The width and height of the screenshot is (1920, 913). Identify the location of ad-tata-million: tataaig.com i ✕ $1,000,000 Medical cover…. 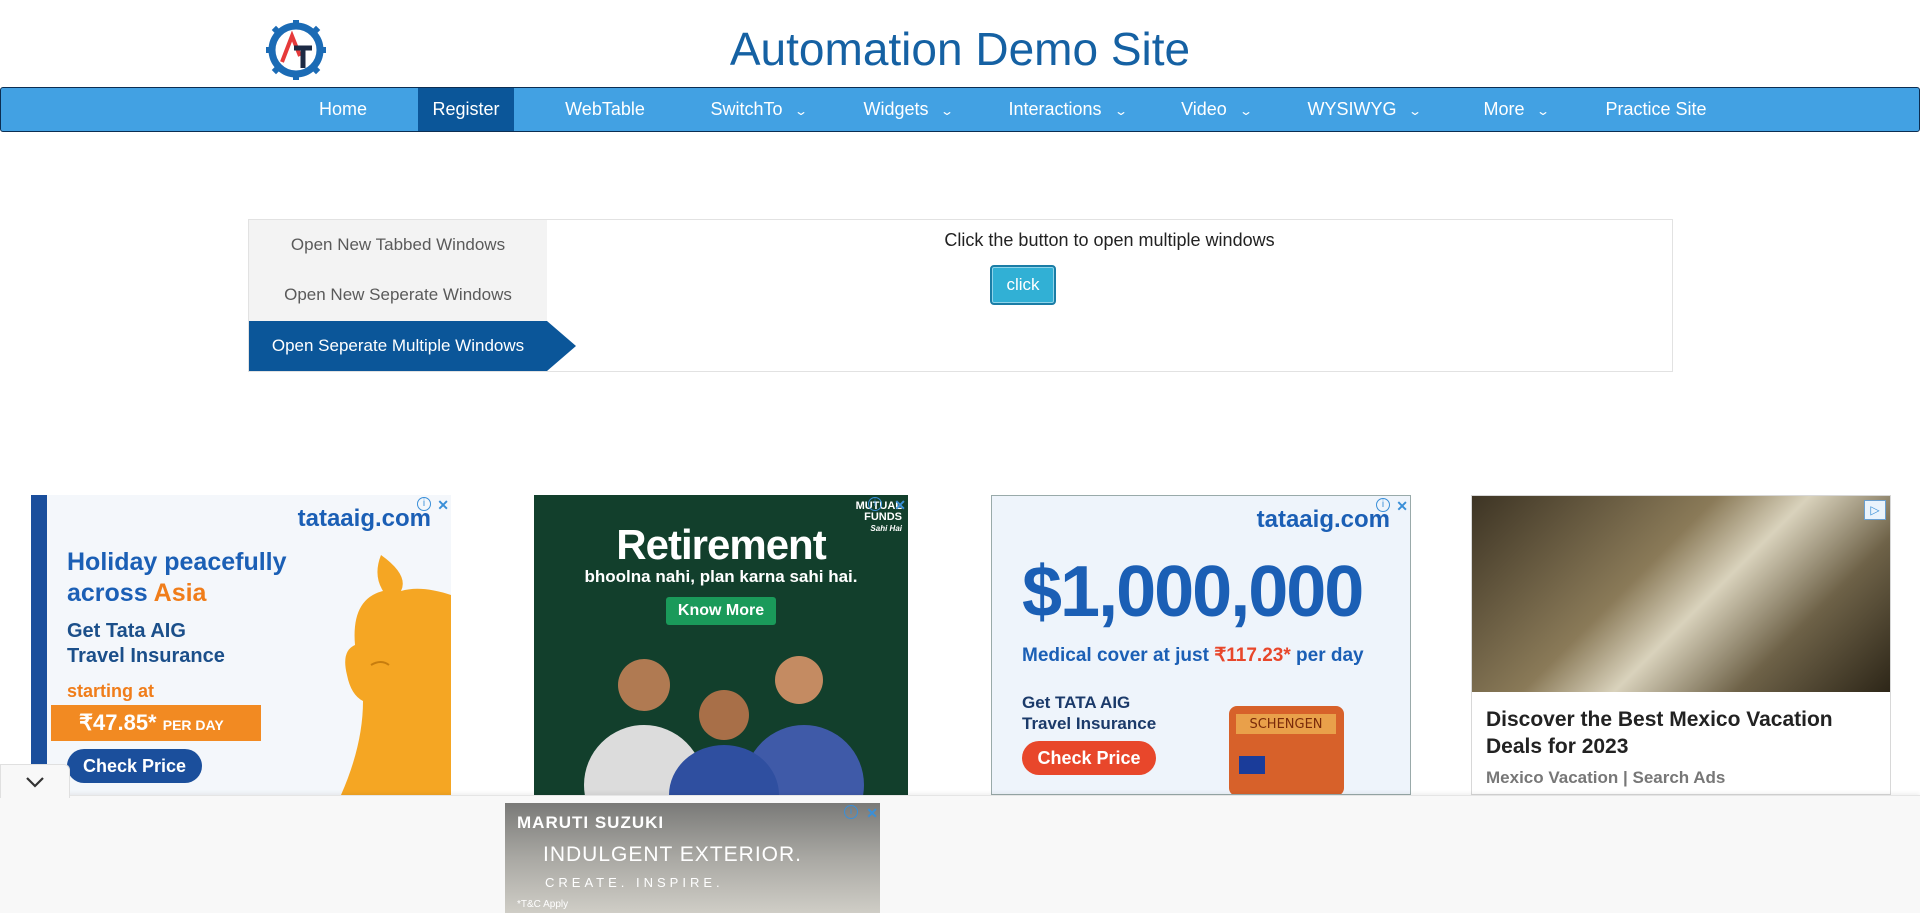
(1201, 645).